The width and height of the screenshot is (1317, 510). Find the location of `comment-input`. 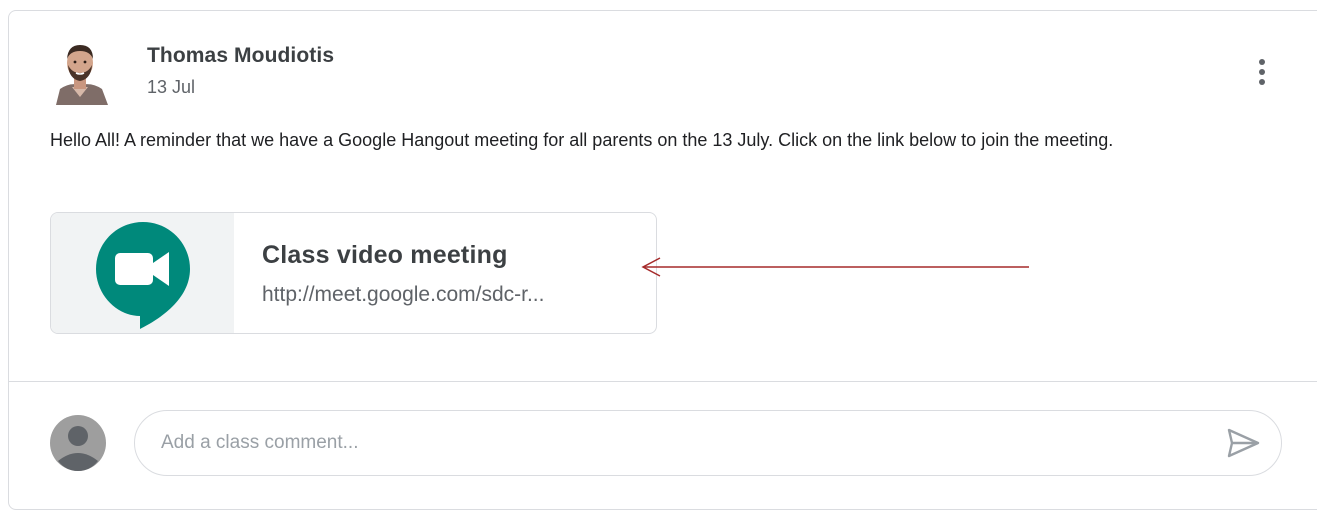

comment-input is located at coordinates (681, 443).